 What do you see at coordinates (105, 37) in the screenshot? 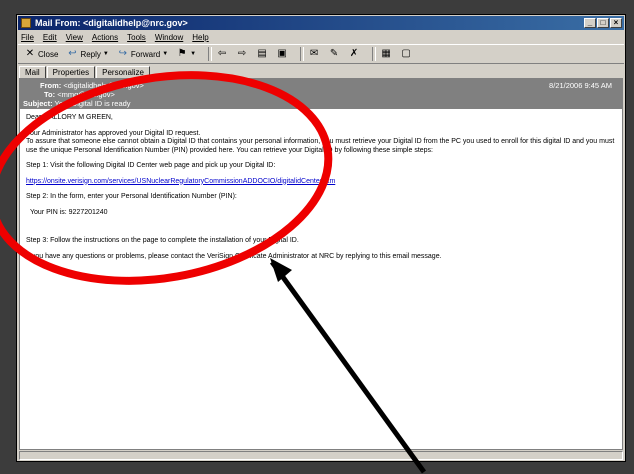
I see `menu-actions: Actions` at bounding box center [105, 37].